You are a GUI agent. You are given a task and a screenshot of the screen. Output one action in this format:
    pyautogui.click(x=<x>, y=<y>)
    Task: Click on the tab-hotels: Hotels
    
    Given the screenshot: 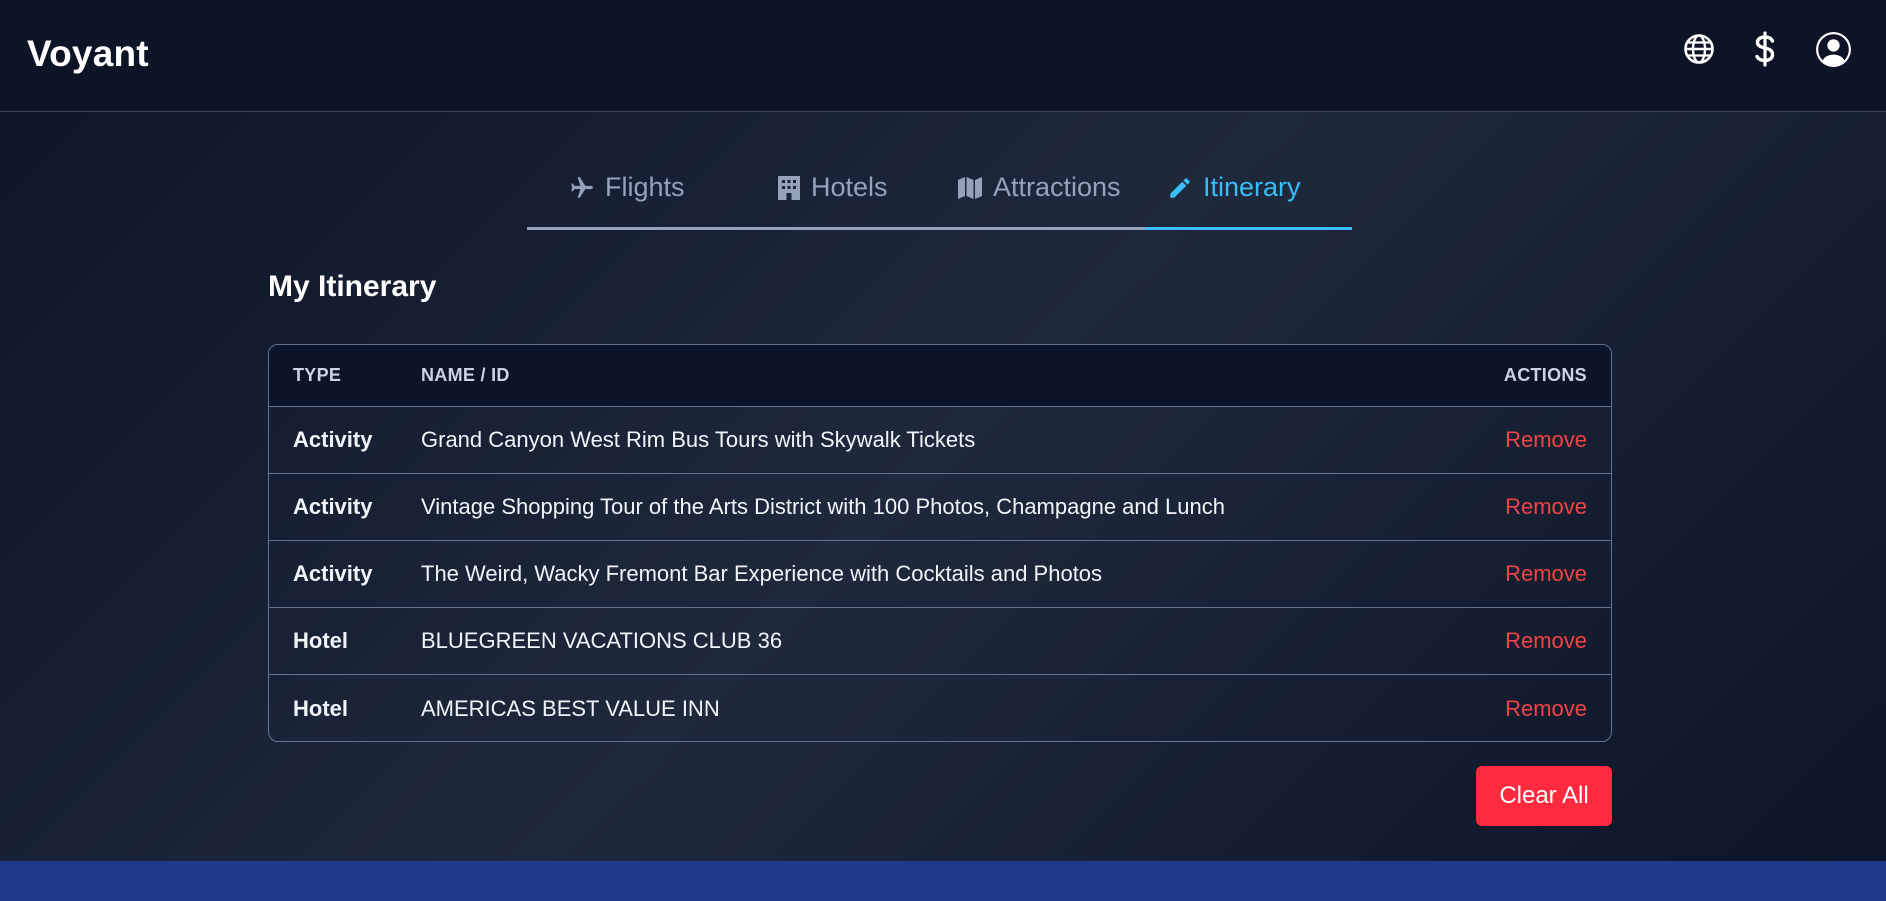 What is the action you would take?
    pyautogui.click(x=832, y=193)
    